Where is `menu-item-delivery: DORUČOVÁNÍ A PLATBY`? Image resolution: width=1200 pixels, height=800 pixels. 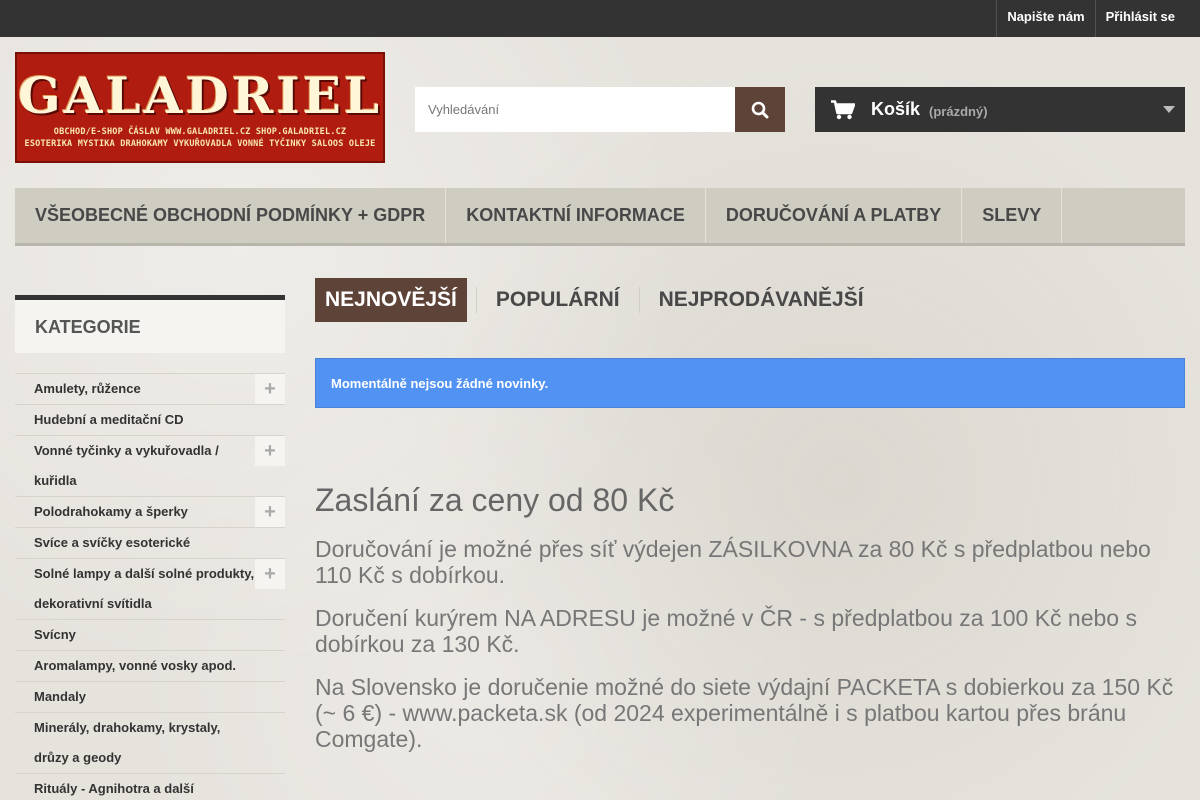 menu-item-delivery: DORUČOVÁNÍ A PLATBY is located at coordinates (834, 215).